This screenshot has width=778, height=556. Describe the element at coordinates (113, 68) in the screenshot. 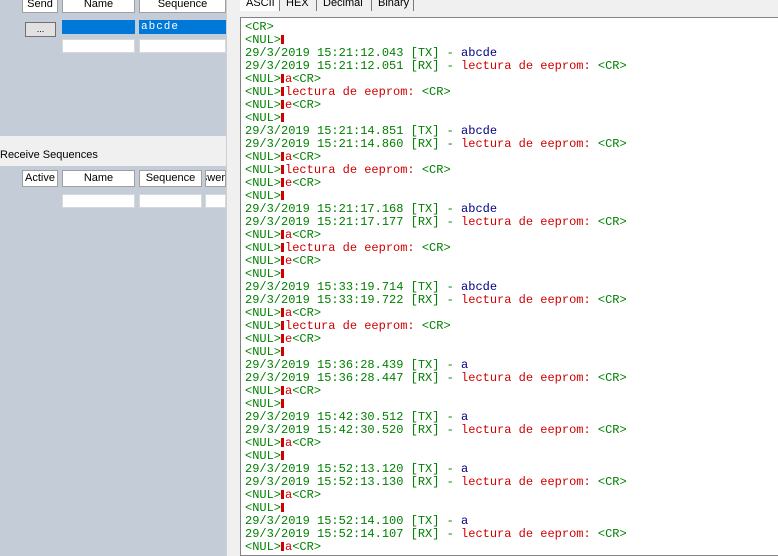

I see `send-sequences-grid: Send Name Sequence ... abcde` at that location.